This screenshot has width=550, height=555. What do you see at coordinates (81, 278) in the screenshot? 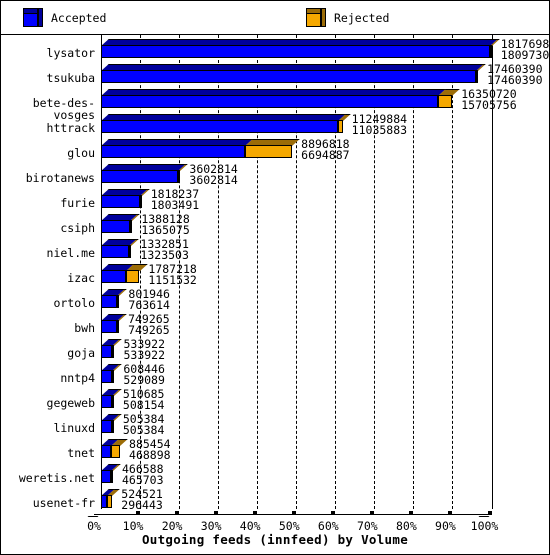
I see `category-label: izac` at bounding box center [81, 278].